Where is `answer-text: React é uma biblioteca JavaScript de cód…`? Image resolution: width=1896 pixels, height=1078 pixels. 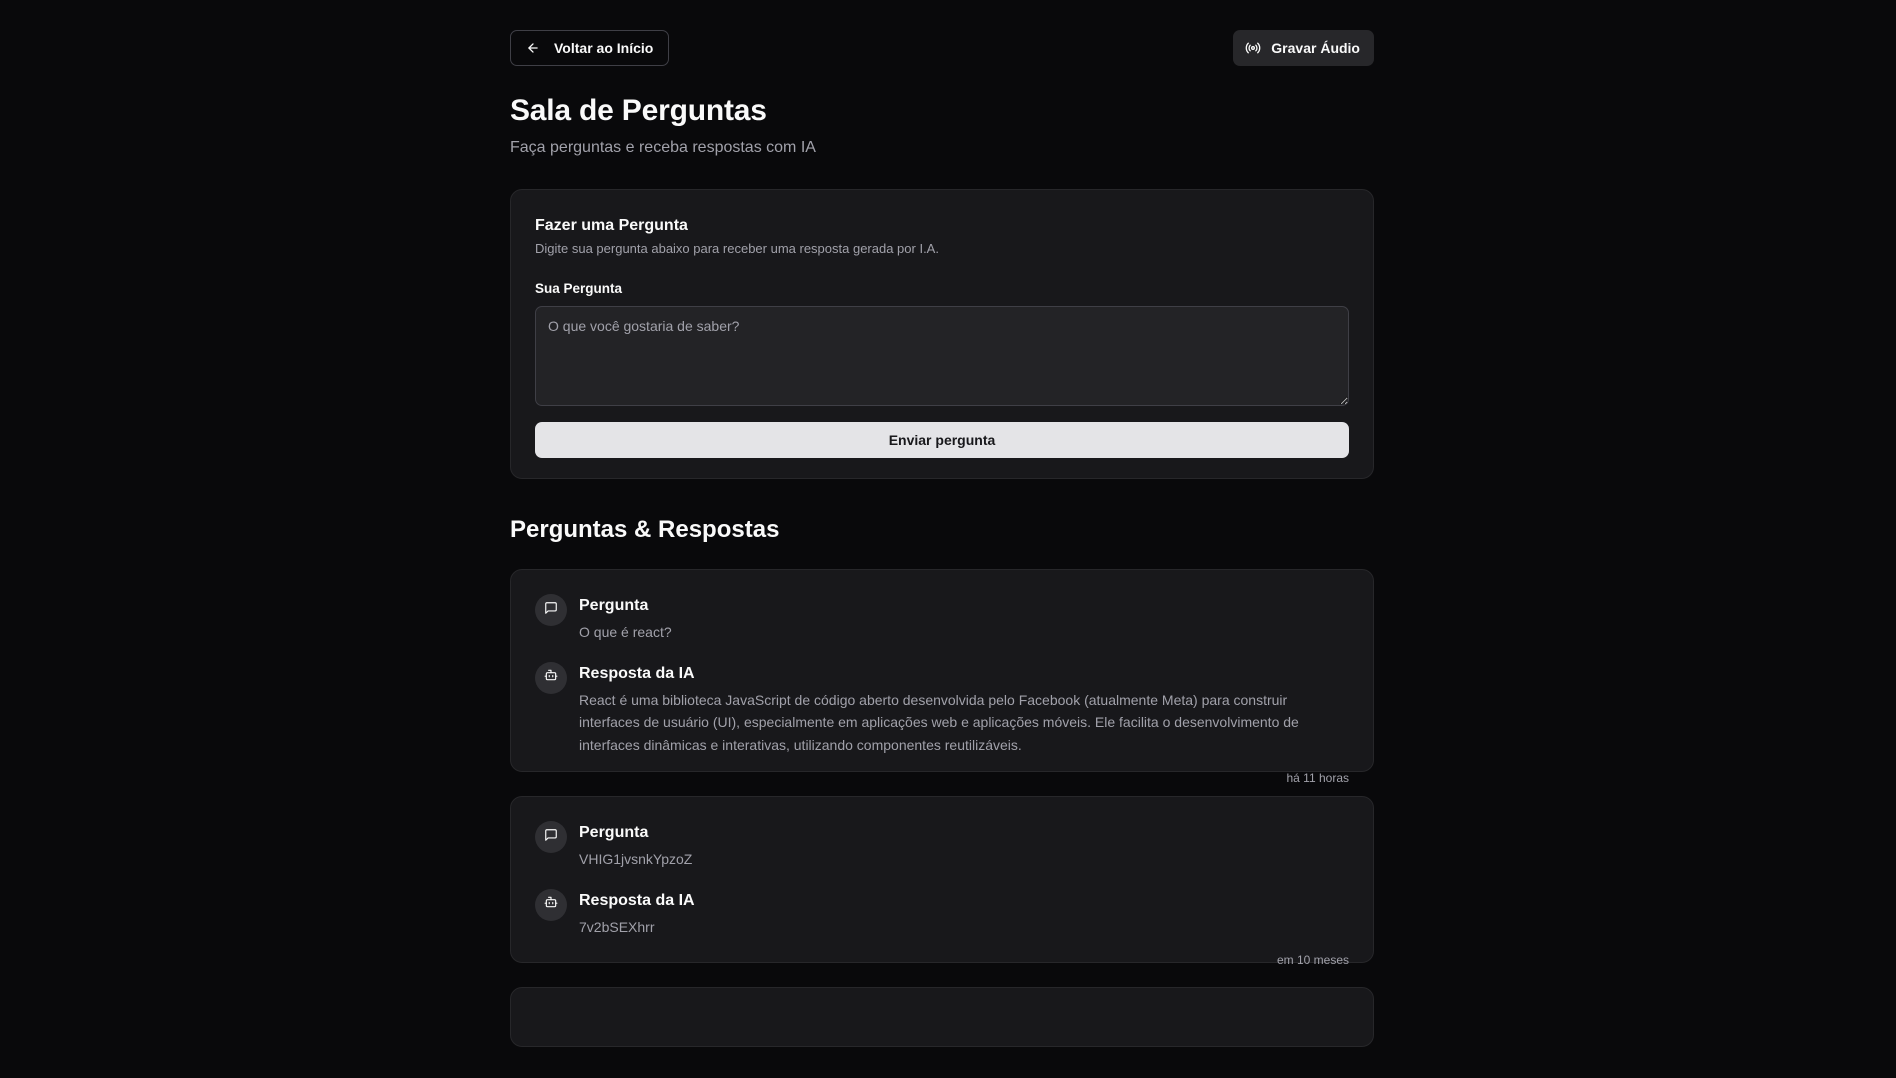
answer-text: React é uma biblioteca JavaScript de cód… is located at coordinates (939, 722).